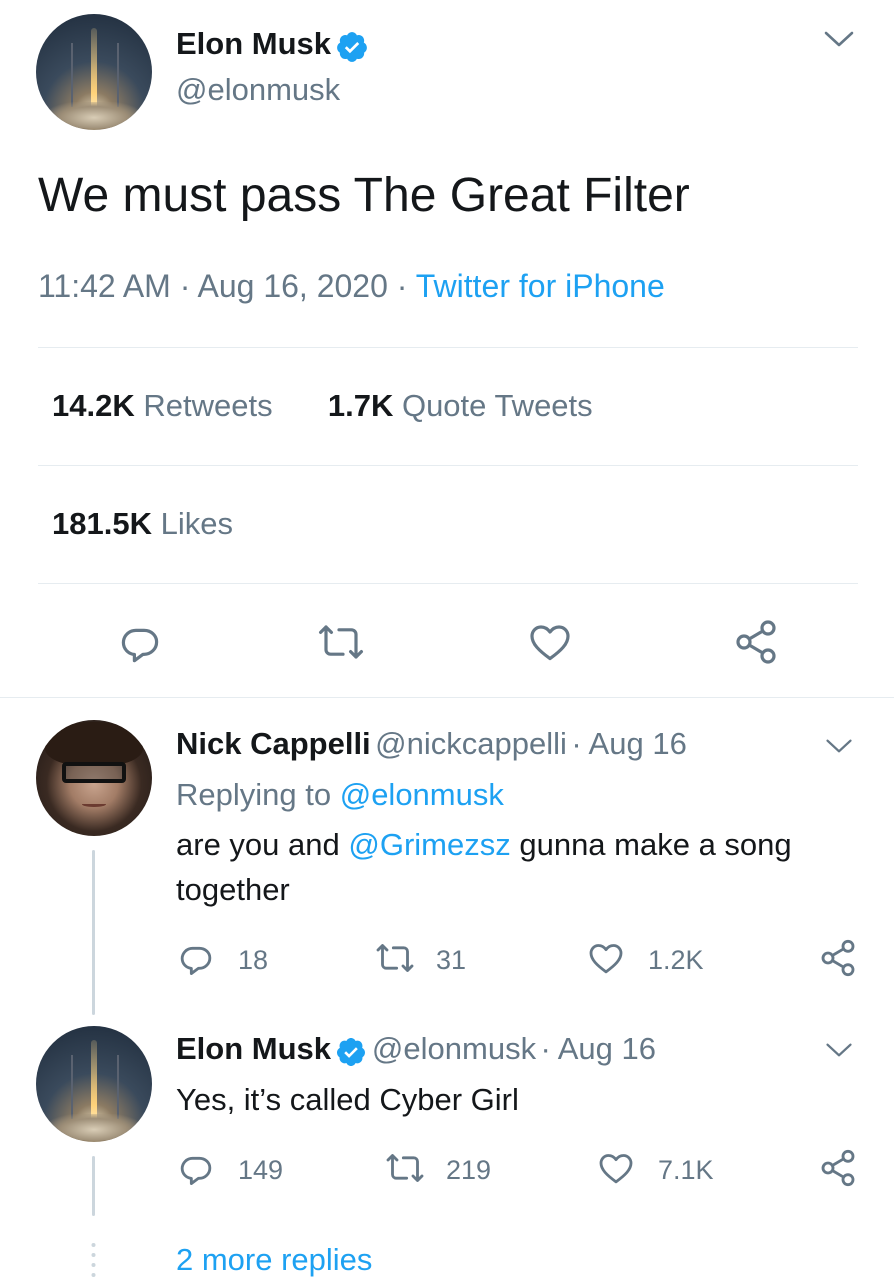 The image size is (894, 1280). What do you see at coordinates (196, 523) in the screenshot?
I see `likes-label: Likes` at bounding box center [196, 523].